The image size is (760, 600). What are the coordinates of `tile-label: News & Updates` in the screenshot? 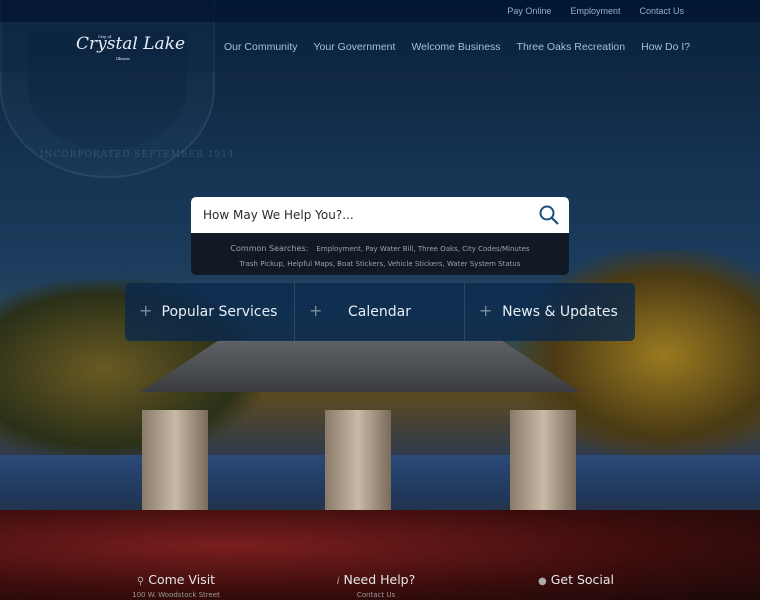 It's located at (560, 312).